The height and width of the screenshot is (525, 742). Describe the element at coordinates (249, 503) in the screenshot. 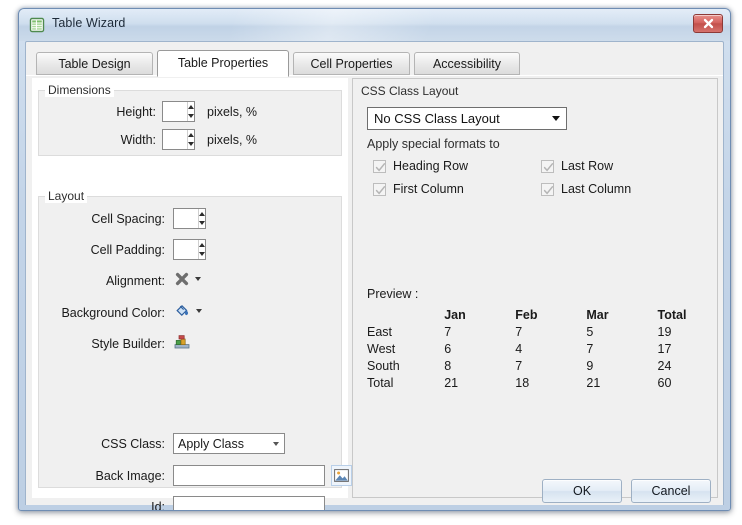

I see `id-input` at that location.